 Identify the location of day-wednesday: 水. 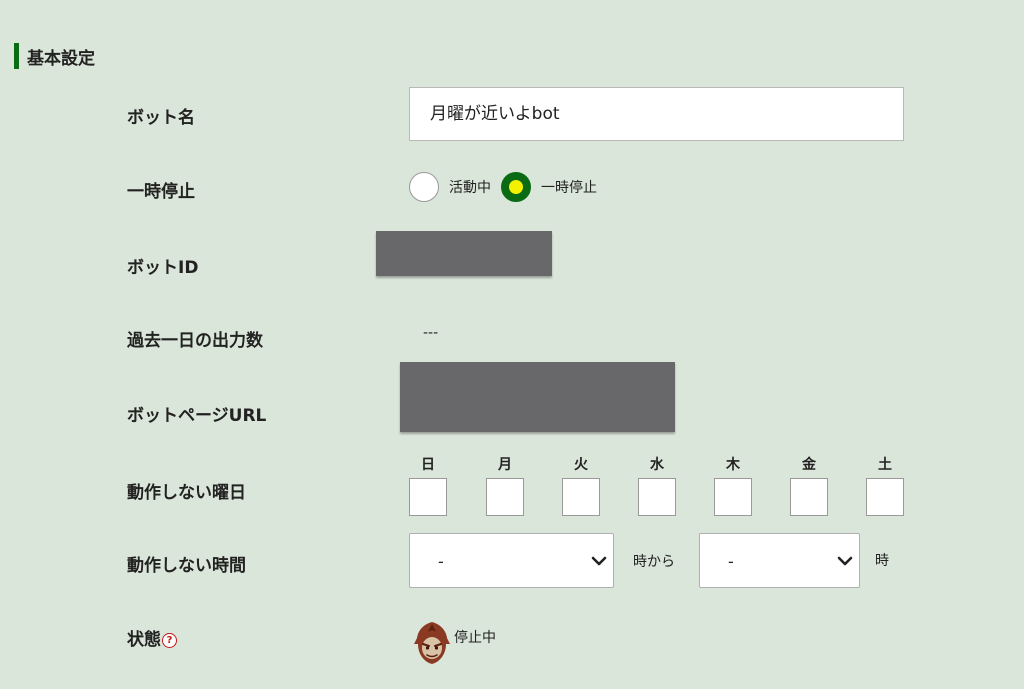
(657, 486).